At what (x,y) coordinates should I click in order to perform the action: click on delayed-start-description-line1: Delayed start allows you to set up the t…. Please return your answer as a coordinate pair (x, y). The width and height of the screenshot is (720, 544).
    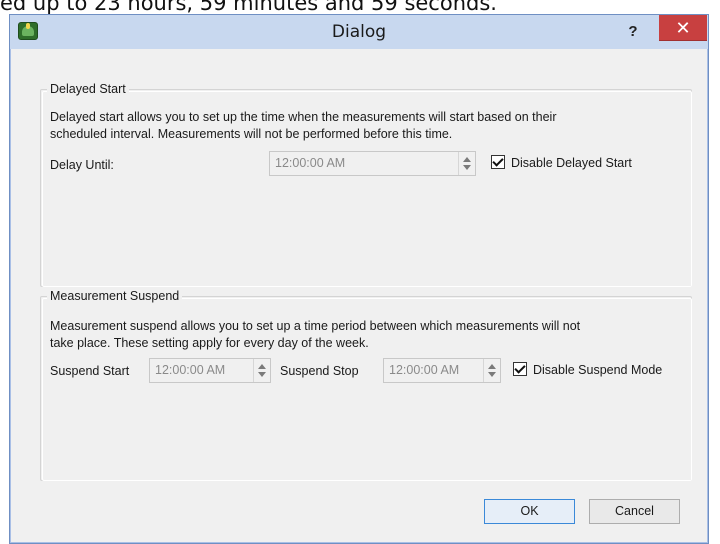
    Looking at the image, I should click on (303, 117).